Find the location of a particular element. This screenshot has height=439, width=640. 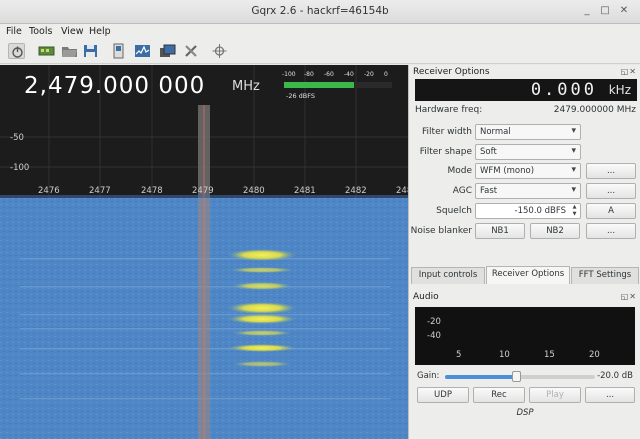

x-axis-label: 2479 is located at coordinates (203, 191).